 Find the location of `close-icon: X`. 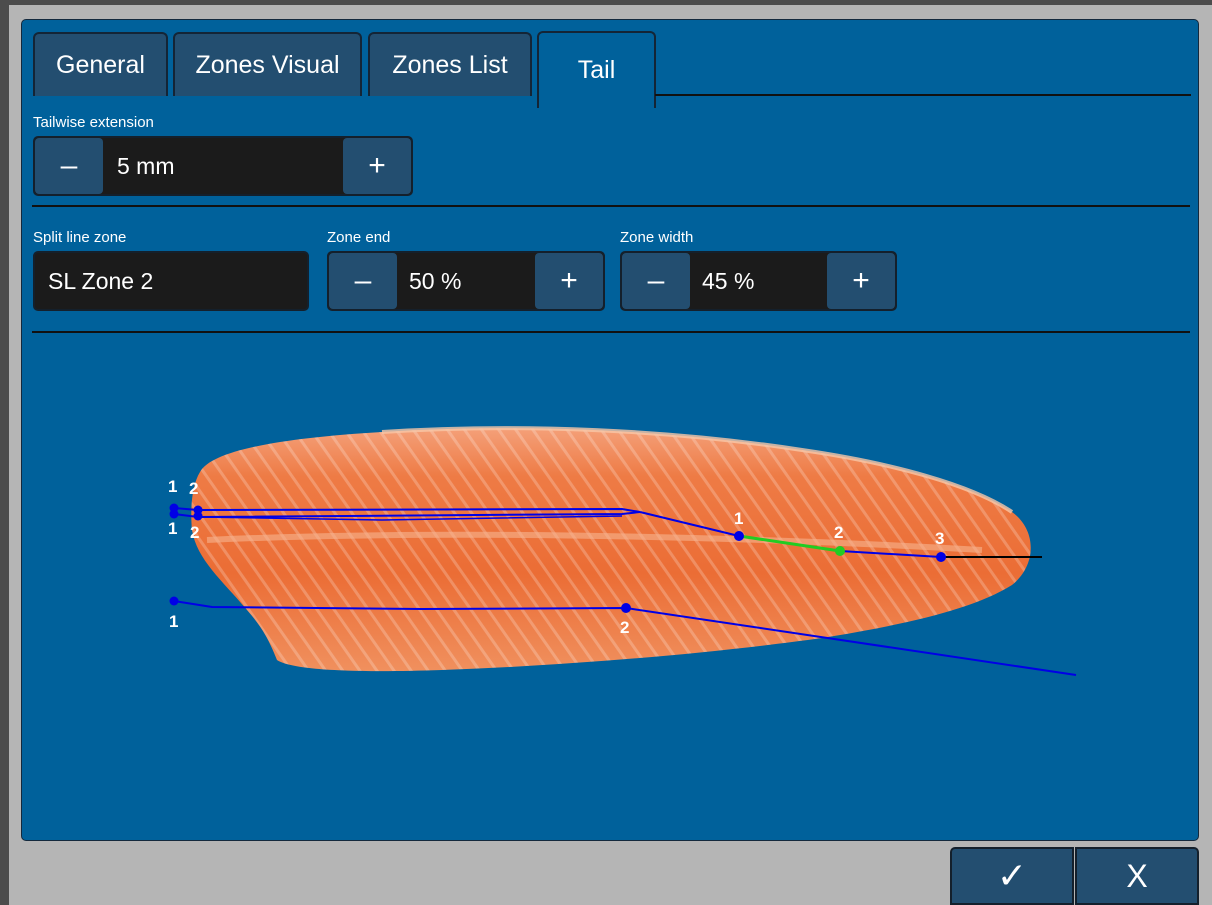

close-icon: X is located at coordinates (1137, 875).